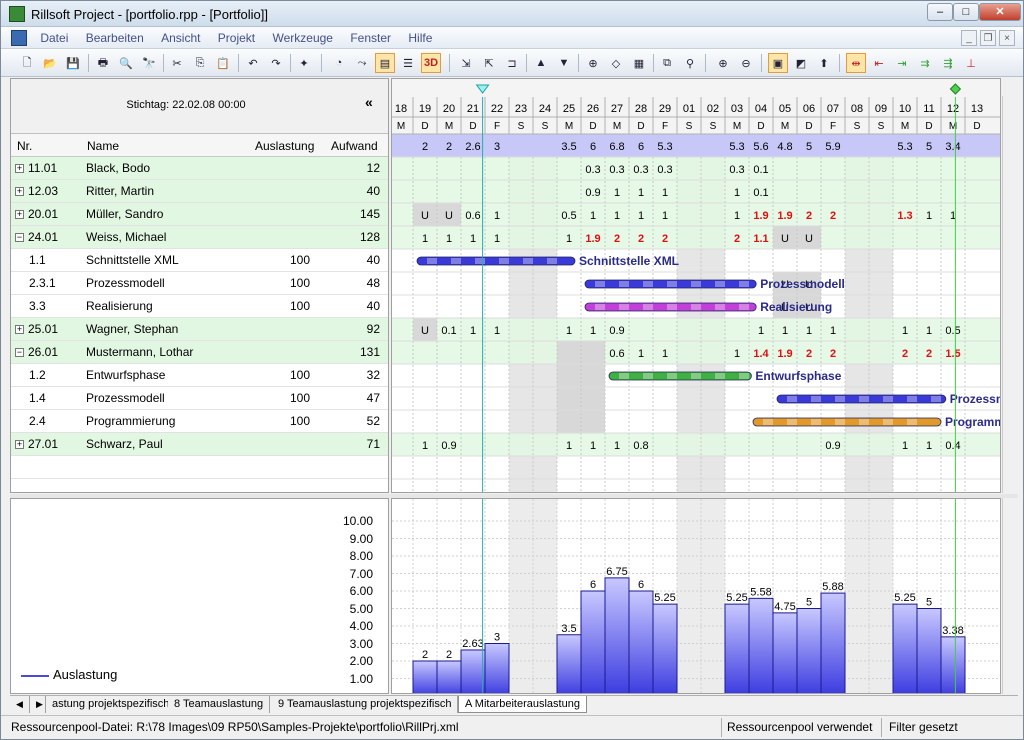 The height and width of the screenshot is (740, 1024). I want to click on align-icon: ⇹, so click(856, 63).